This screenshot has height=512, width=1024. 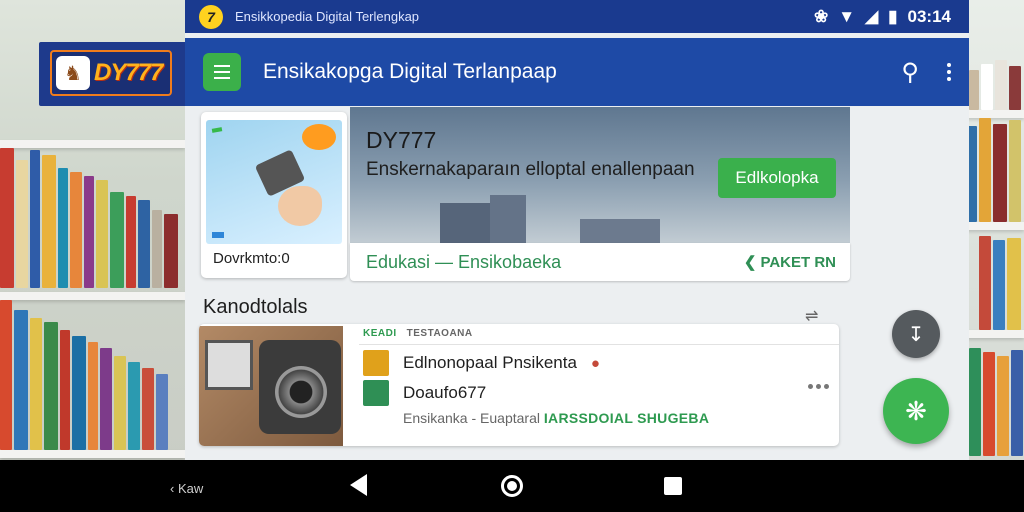 I want to click on search-icon: ⚲, so click(x=910, y=72).